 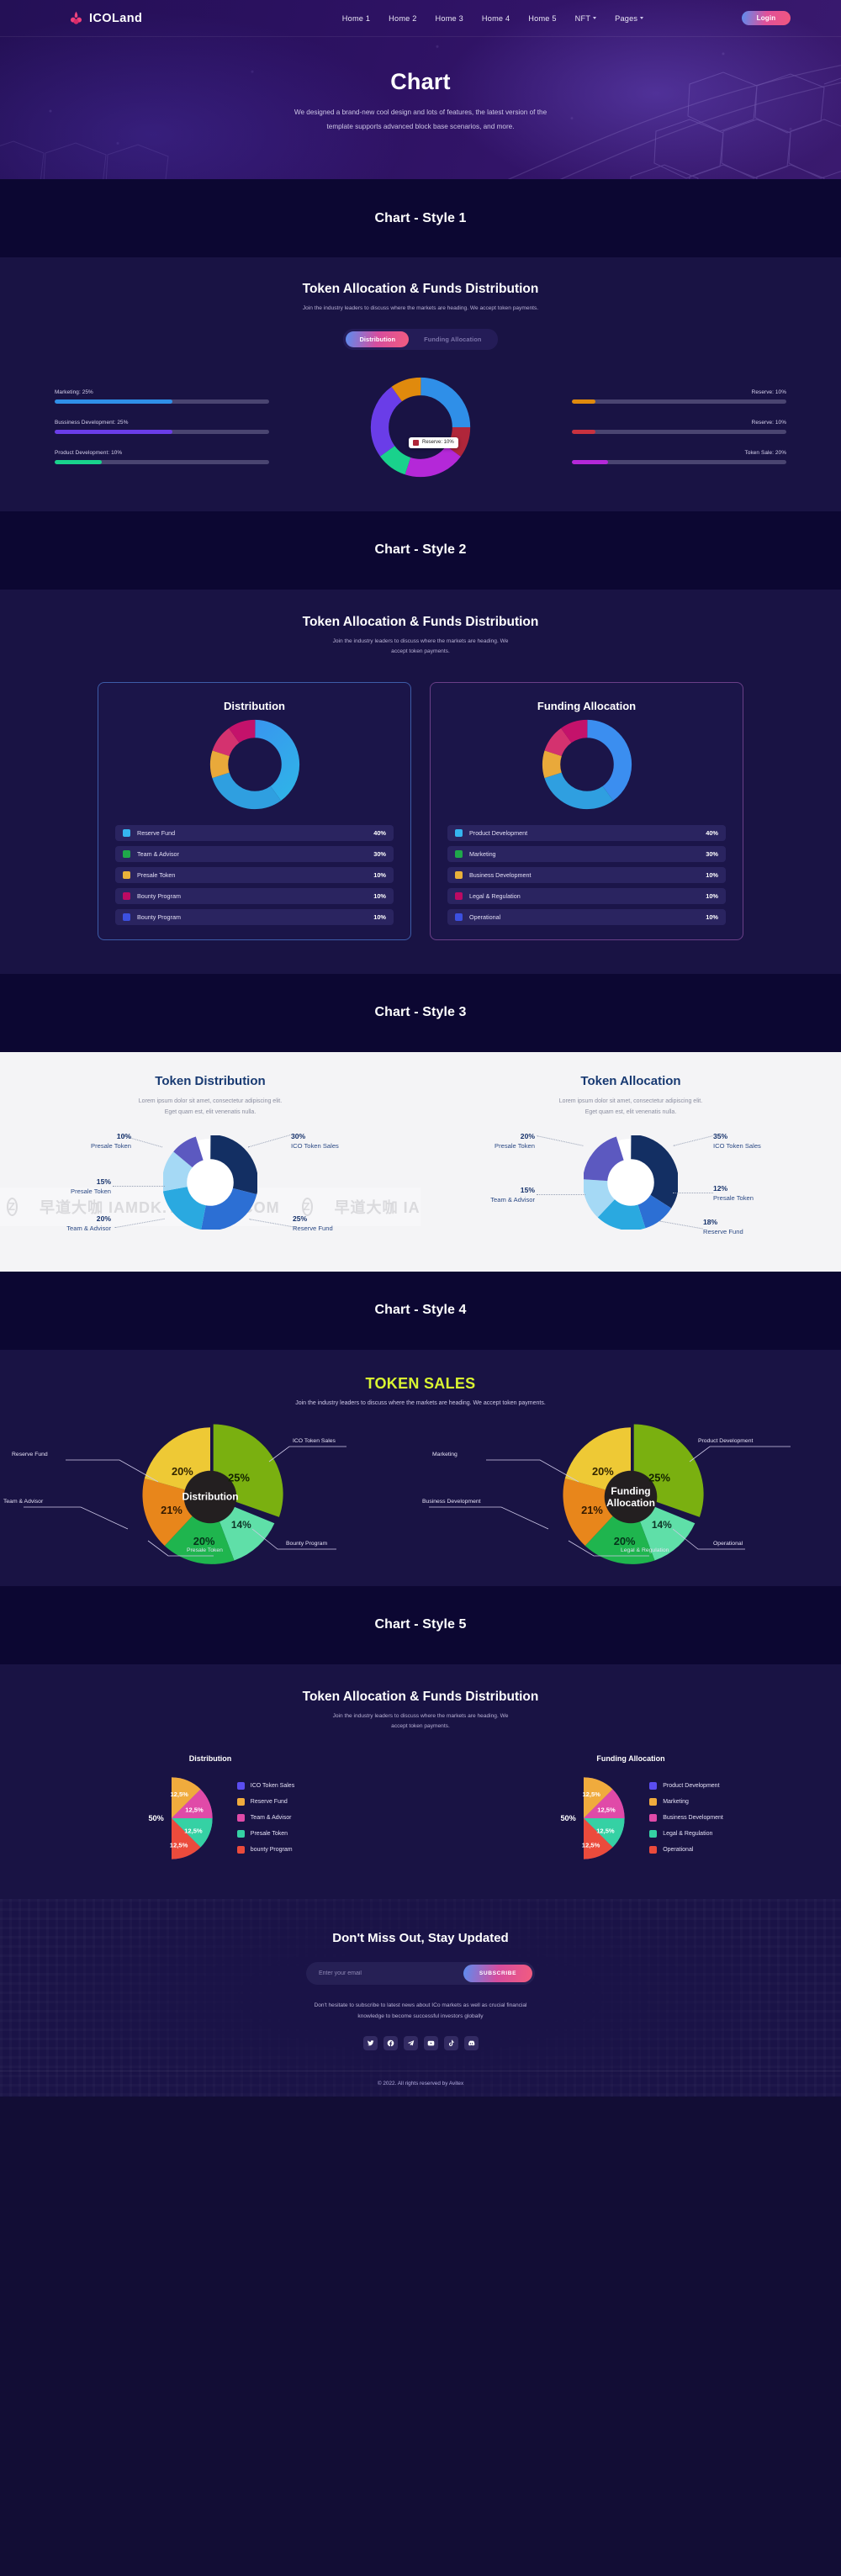 I want to click on banner-style-2: Chart - Style 2, so click(x=420, y=550).